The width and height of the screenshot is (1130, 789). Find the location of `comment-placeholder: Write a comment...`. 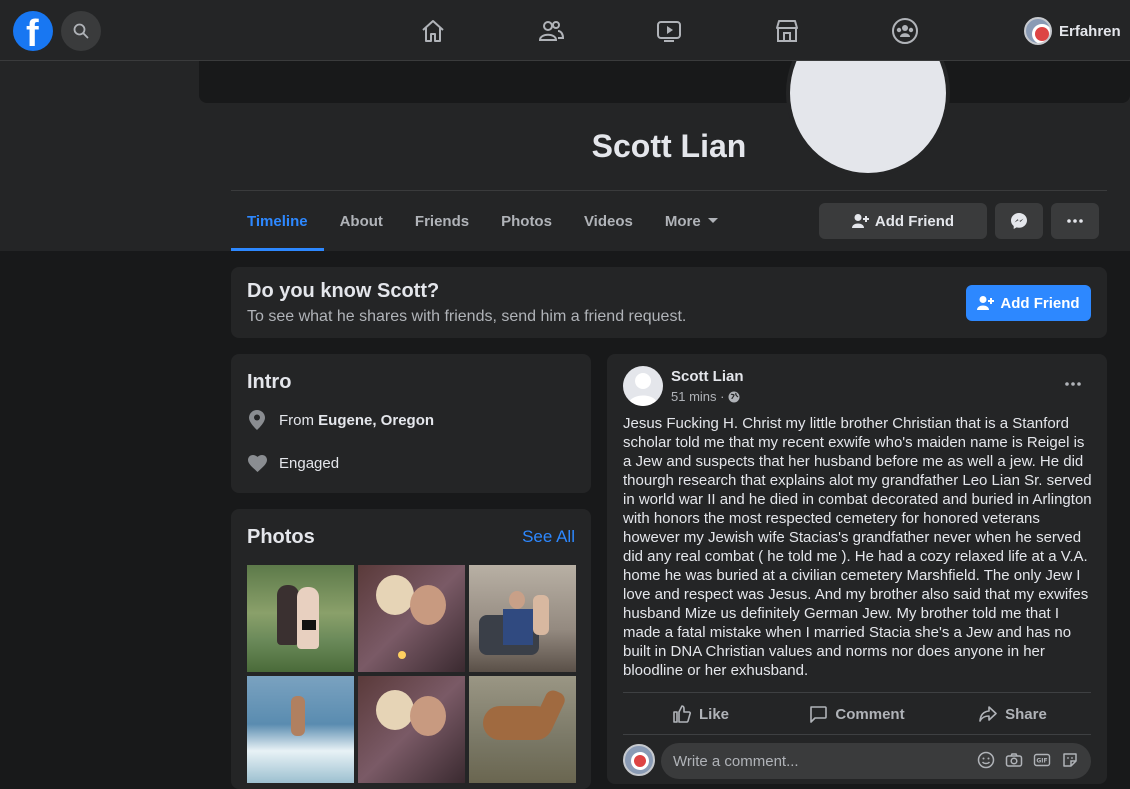

comment-placeholder: Write a comment... is located at coordinates (736, 761).